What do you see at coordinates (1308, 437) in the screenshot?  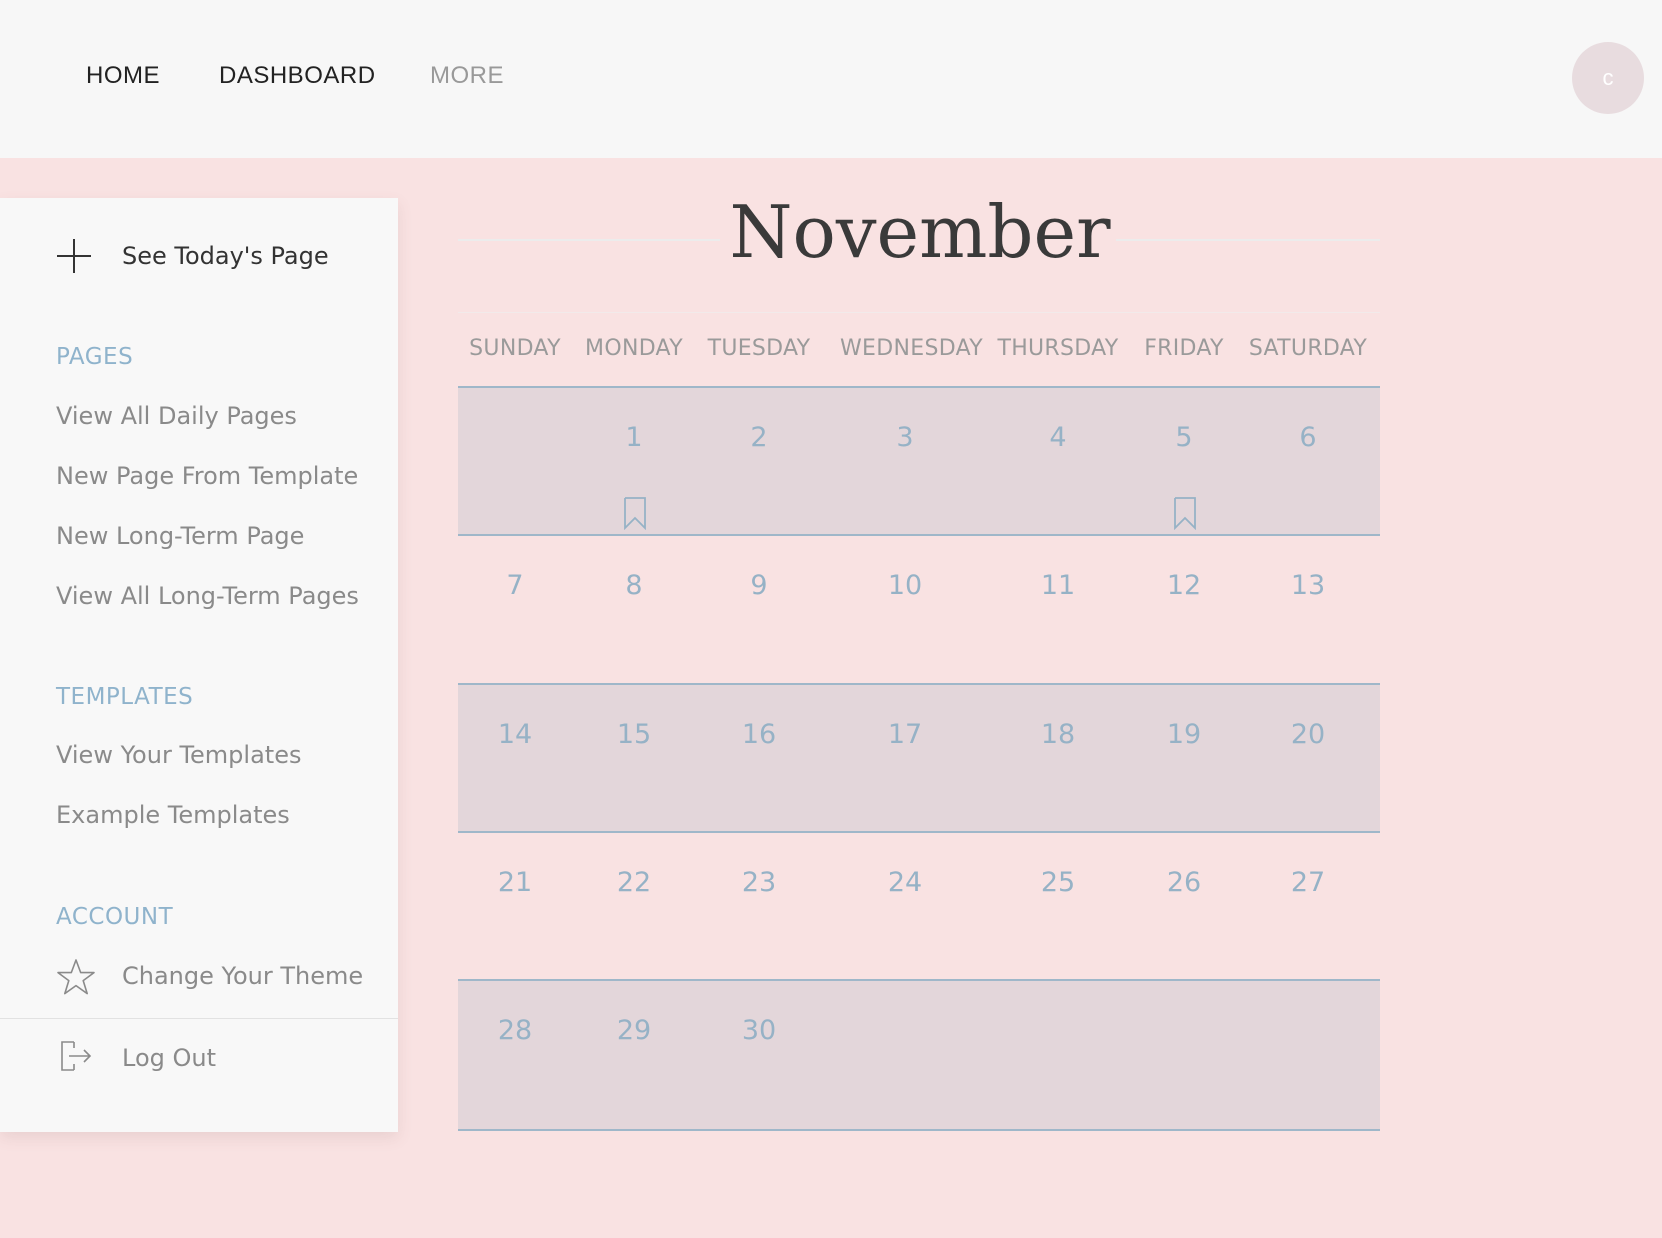 I see `day-6: 6` at bounding box center [1308, 437].